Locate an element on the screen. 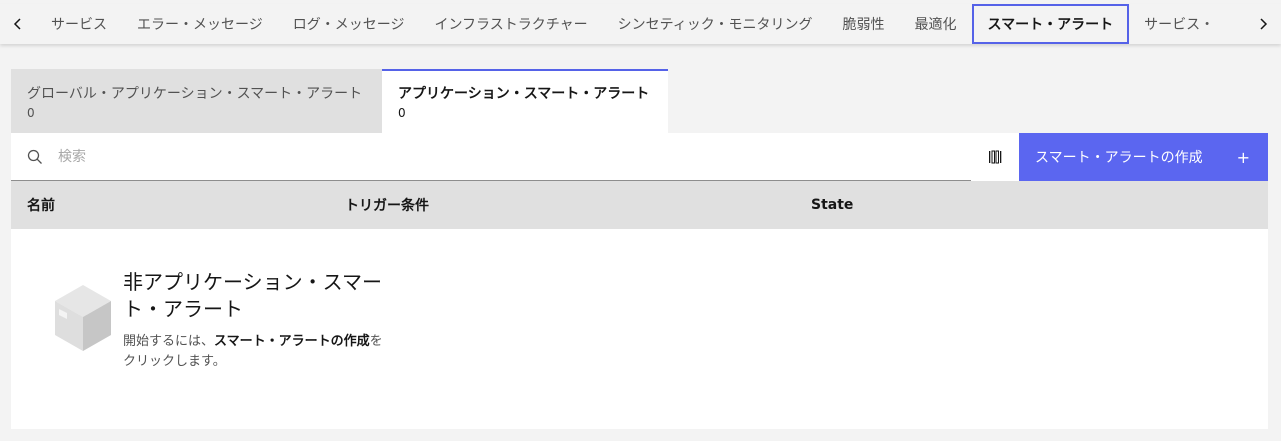 This screenshot has height=441, width=1281. chevron-left-icon is located at coordinates (17, 24).